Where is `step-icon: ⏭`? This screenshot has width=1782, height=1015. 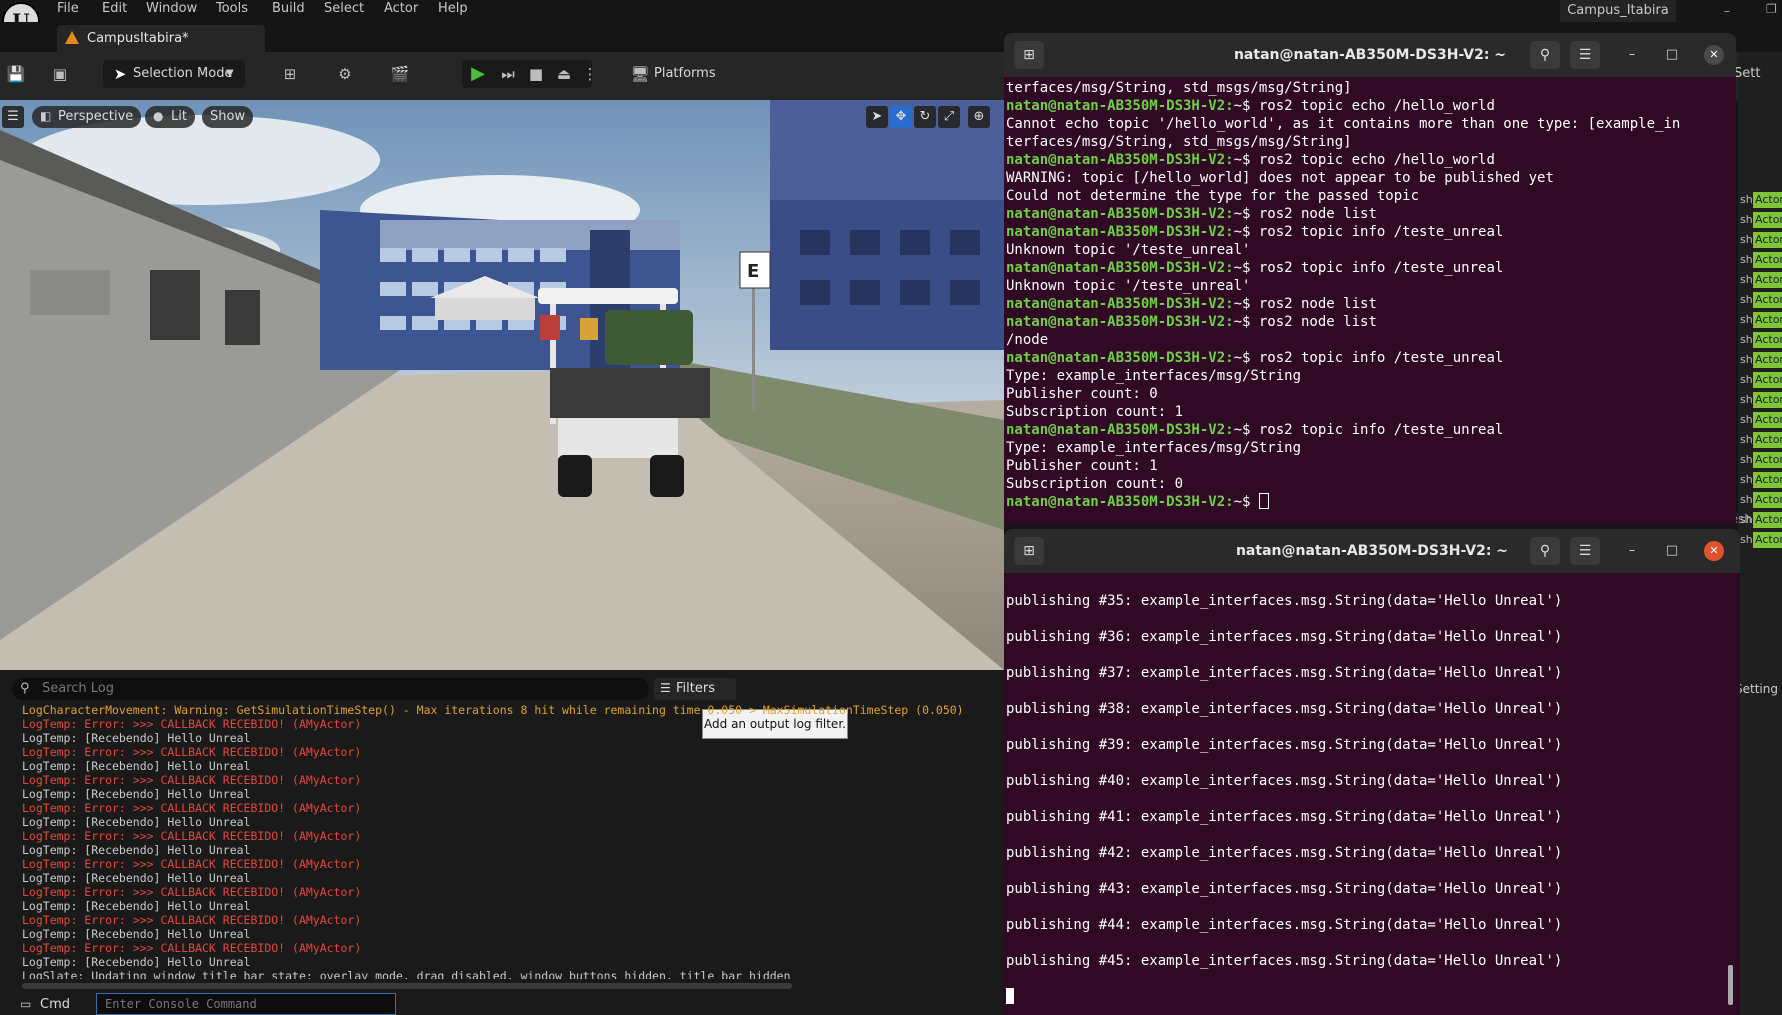
step-icon: ⏭ is located at coordinates (508, 74).